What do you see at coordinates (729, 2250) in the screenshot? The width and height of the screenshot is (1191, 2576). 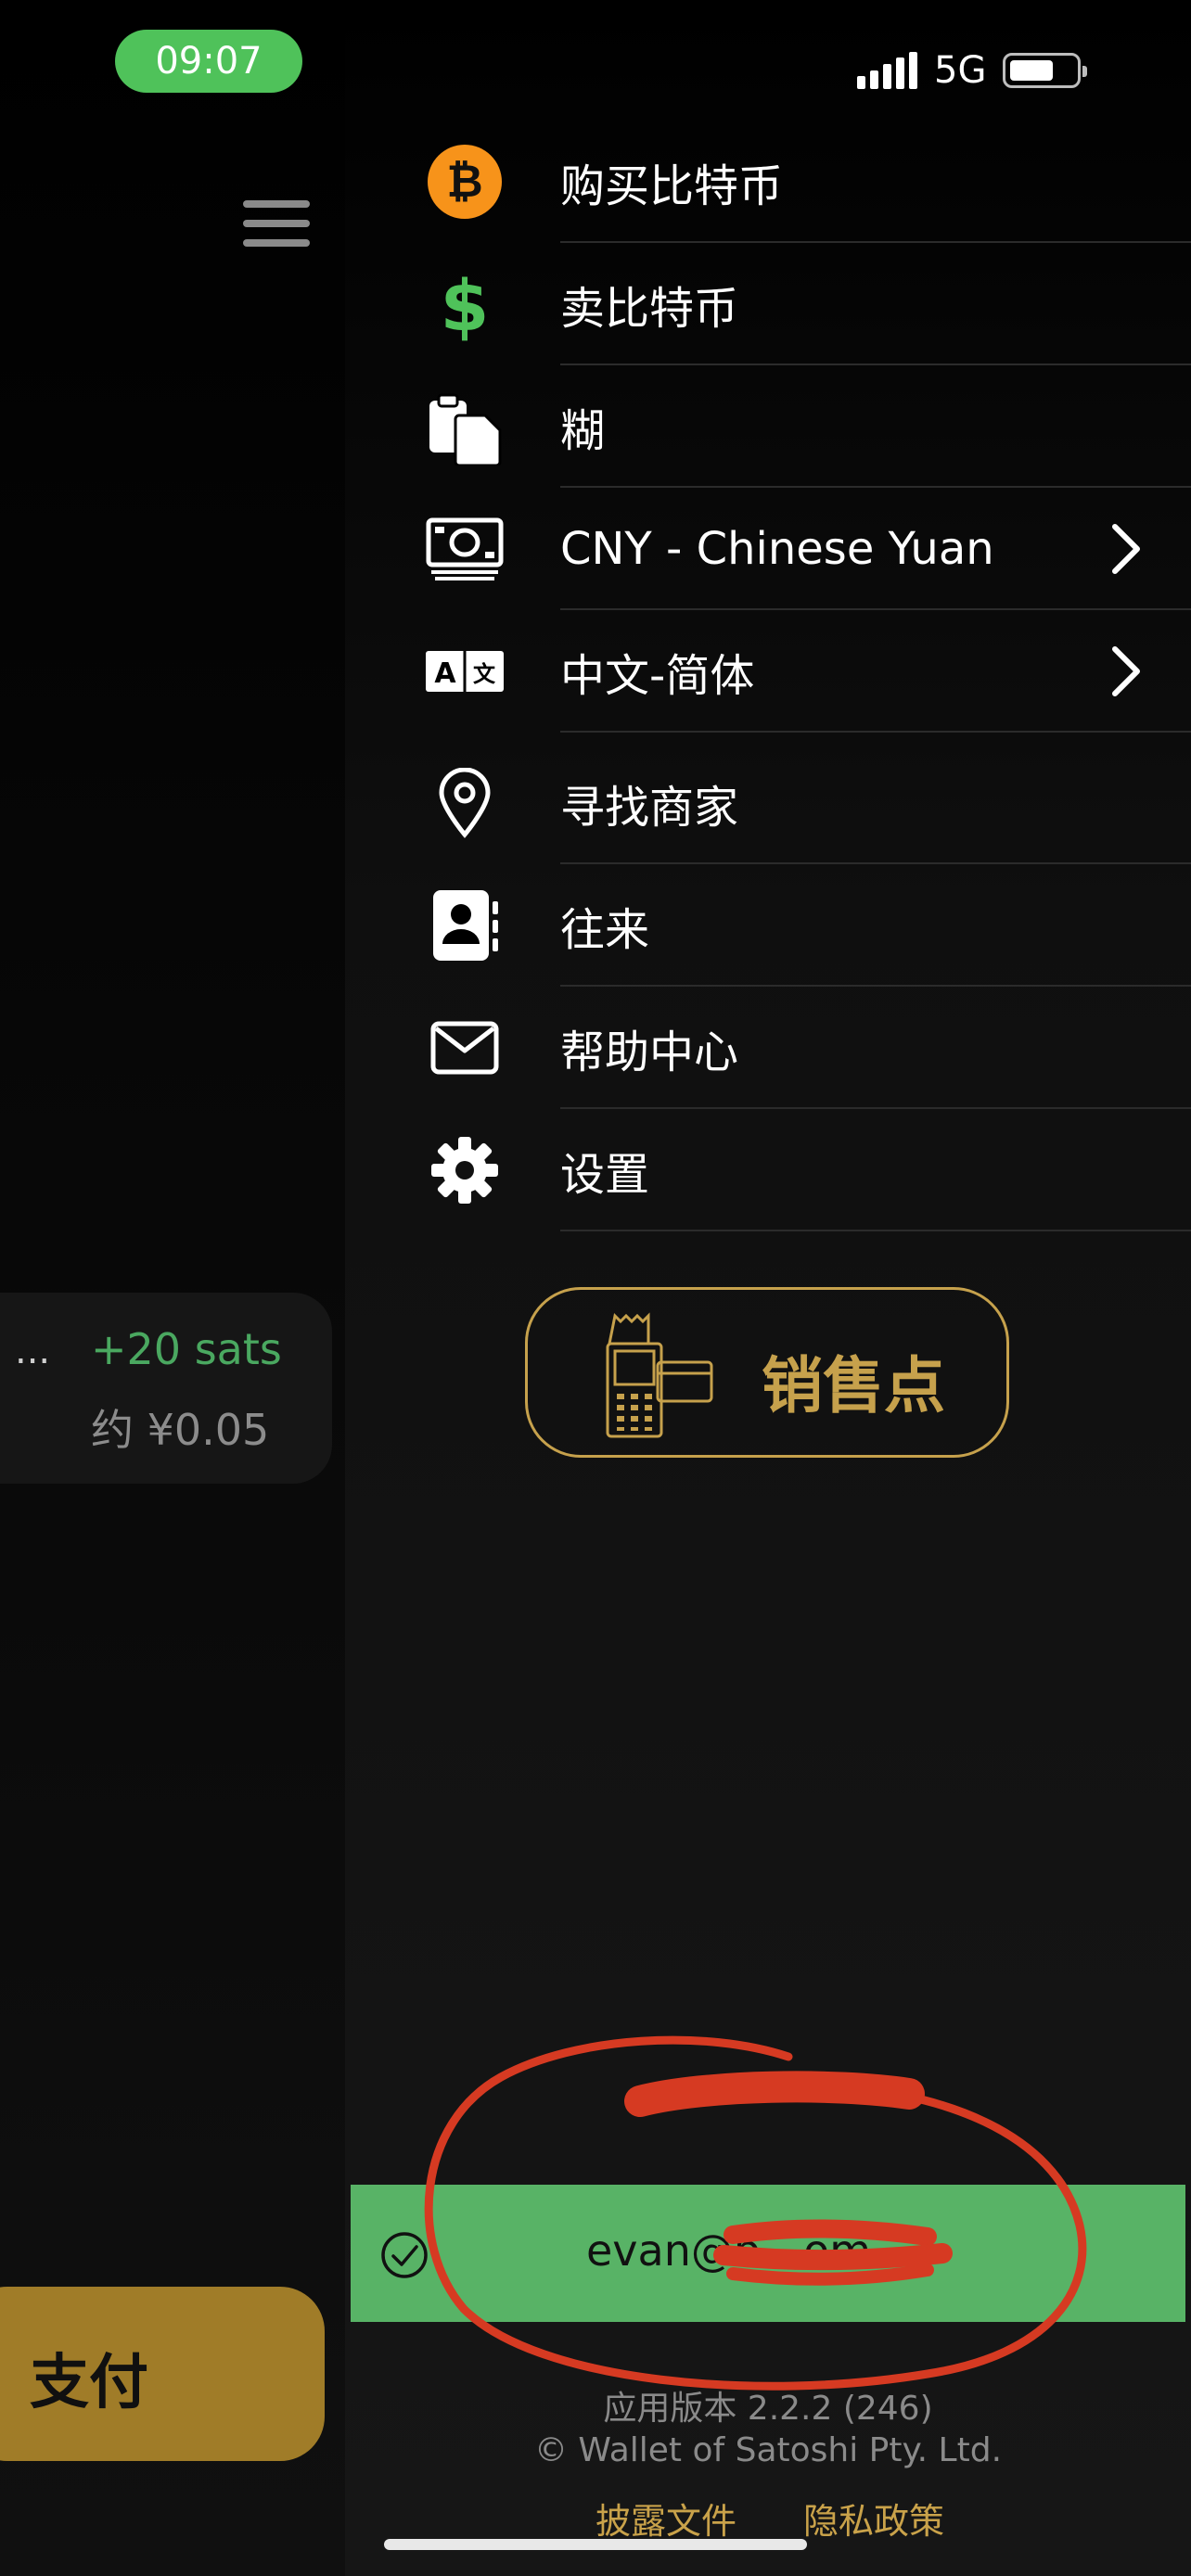 I see `account-email: evan@b…om` at bounding box center [729, 2250].